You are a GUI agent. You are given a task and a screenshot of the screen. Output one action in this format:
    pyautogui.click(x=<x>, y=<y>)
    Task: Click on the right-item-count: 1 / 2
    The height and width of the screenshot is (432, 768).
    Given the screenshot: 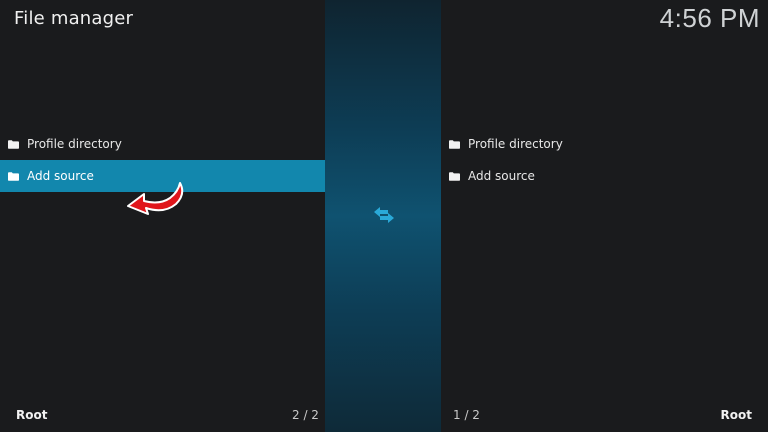 What is the action you would take?
    pyautogui.click(x=466, y=415)
    